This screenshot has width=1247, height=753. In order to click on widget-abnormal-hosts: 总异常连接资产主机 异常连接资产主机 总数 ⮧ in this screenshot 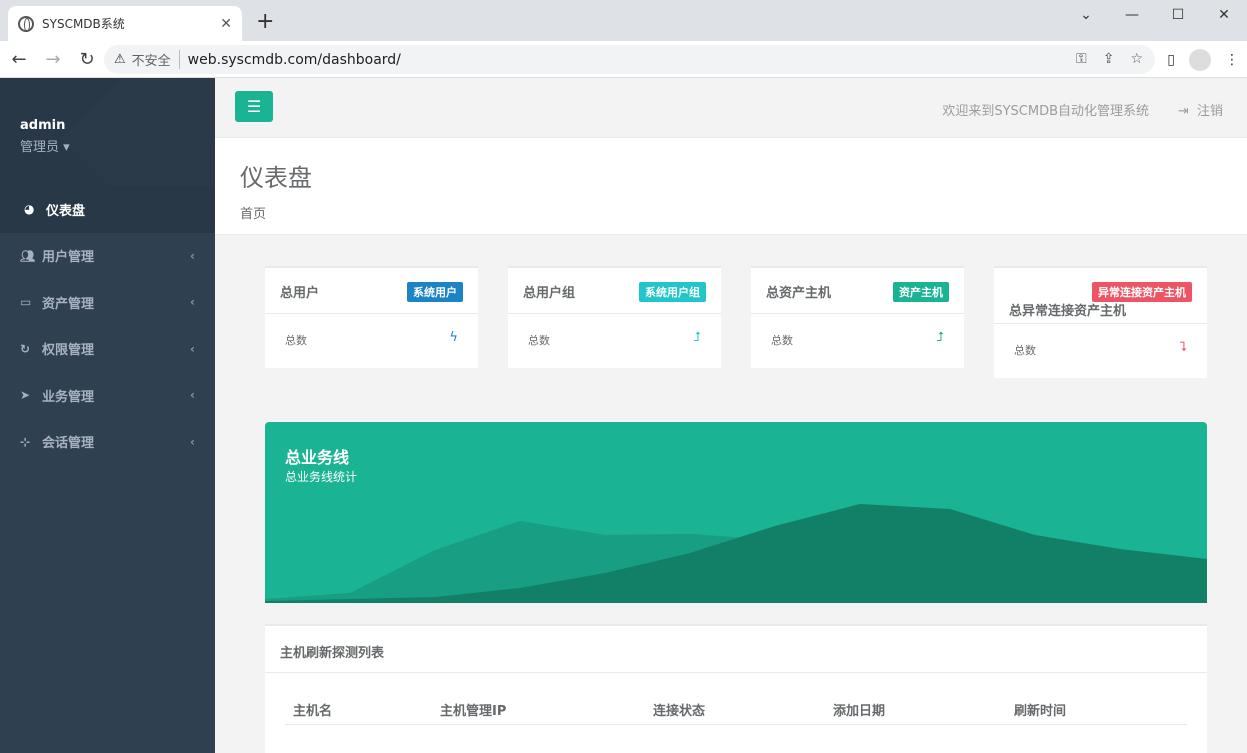, I will do `click(1100, 322)`.